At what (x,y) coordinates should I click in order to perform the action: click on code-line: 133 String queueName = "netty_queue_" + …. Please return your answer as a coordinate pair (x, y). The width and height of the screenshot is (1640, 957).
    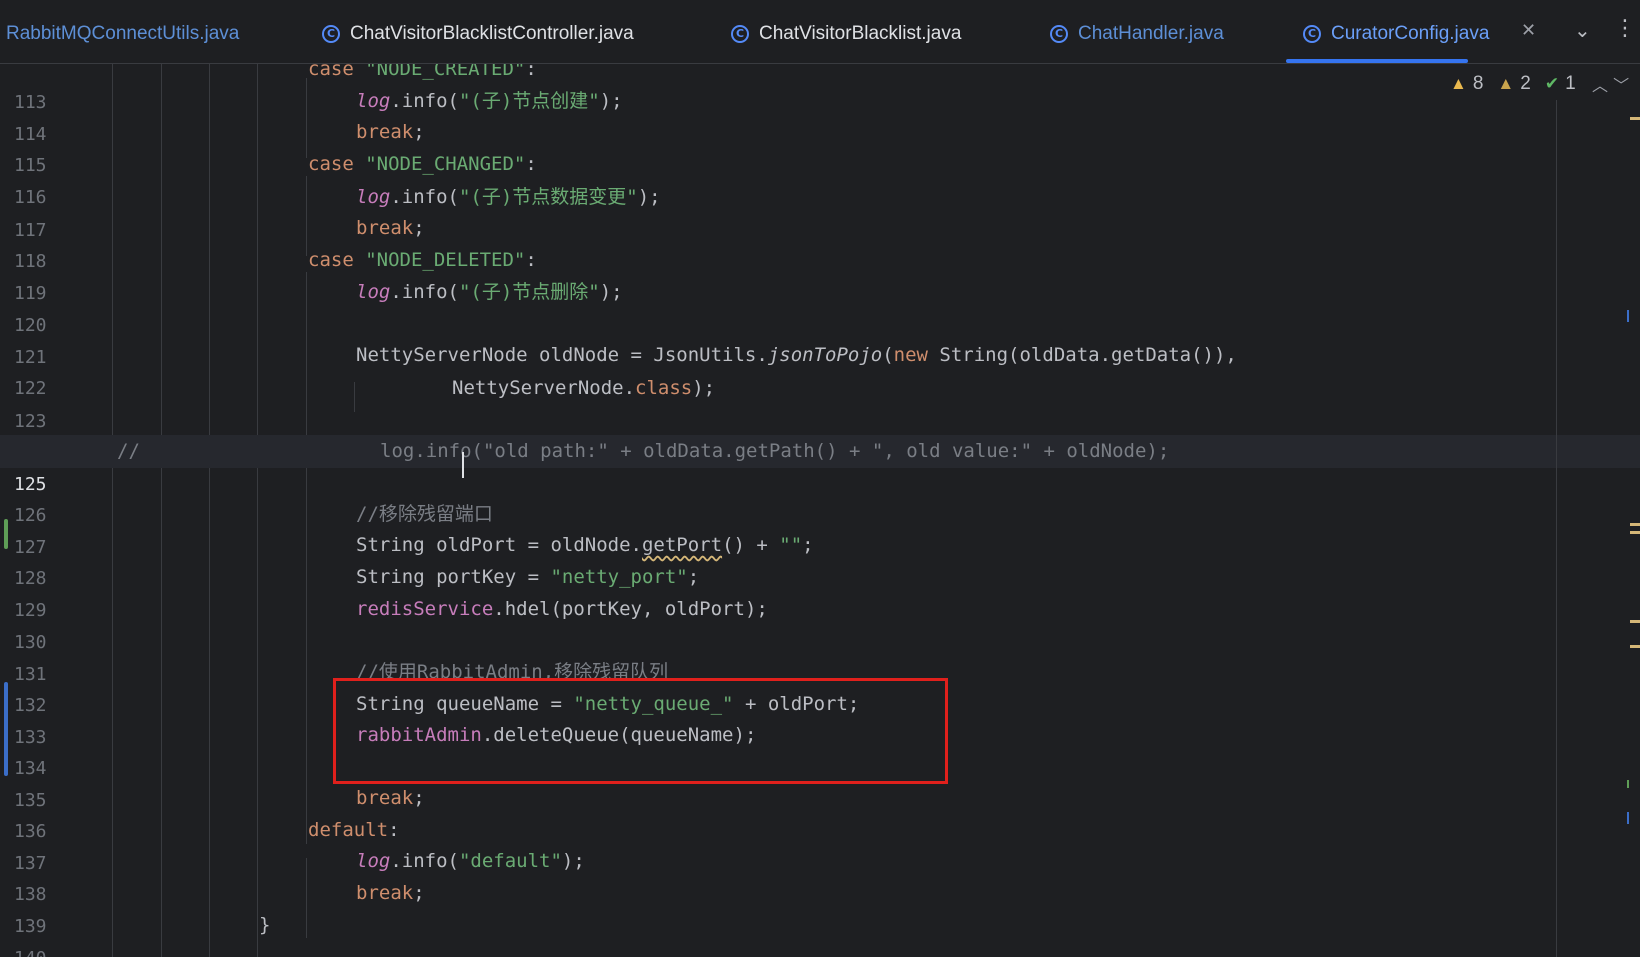
    Looking at the image, I should click on (820, 718).